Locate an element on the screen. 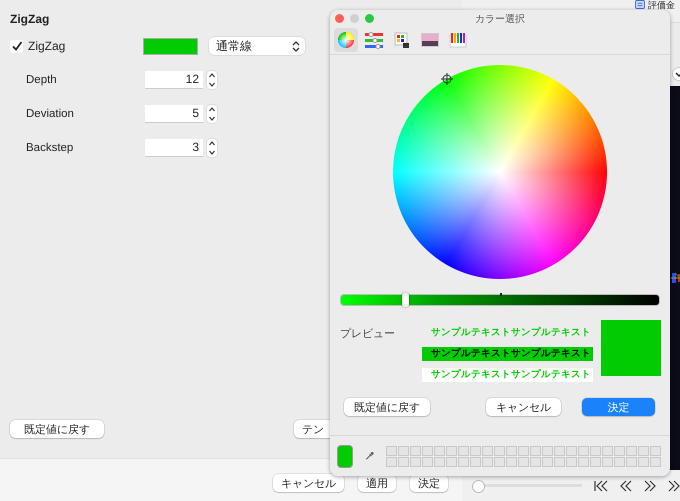  pencils-icon is located at coordinates (458, 39).